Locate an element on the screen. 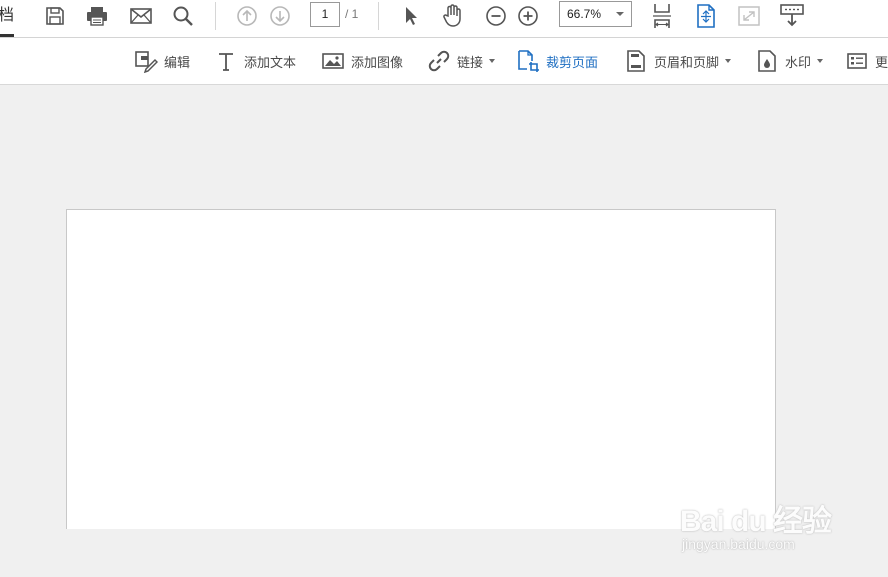 This screenshot has width=888, height=577. fit-page-button is located at coordinates (706, 16).